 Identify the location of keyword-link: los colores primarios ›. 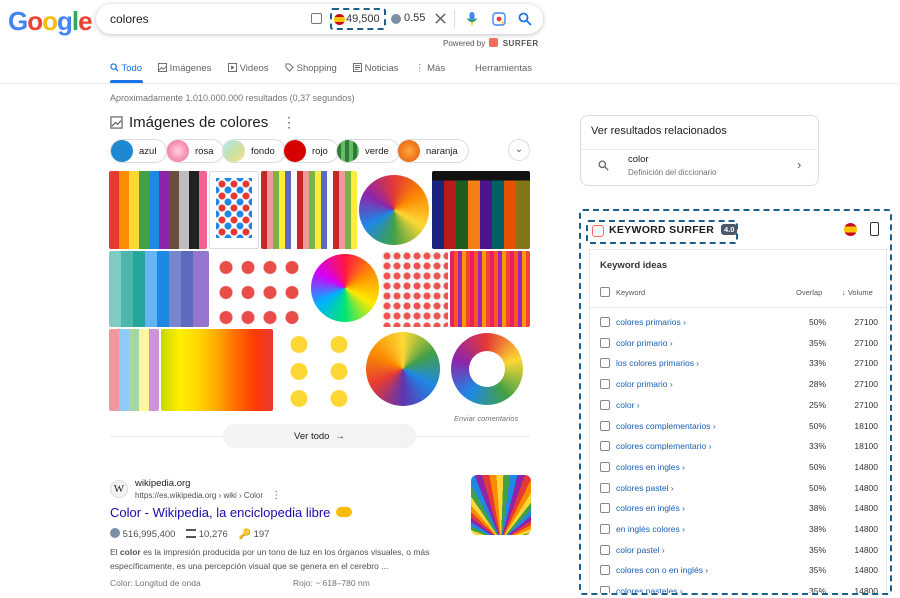
(657, 363).